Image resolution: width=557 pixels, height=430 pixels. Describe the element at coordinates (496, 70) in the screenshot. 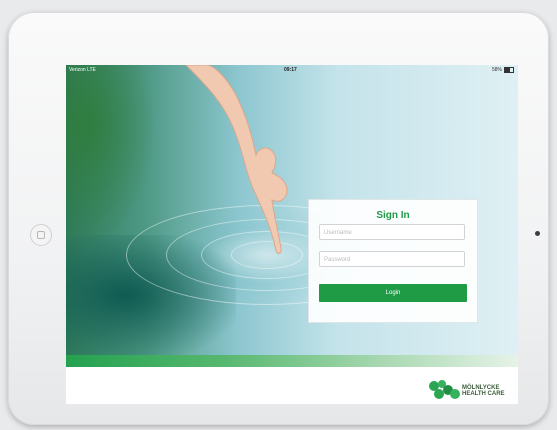

I see `battery-percent: 58%` at that location.